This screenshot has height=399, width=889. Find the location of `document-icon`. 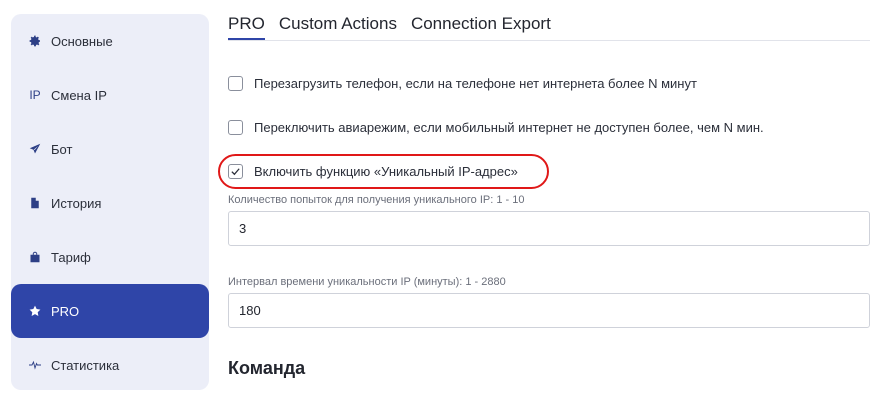

document-icon is located at coordinates (35, 203).